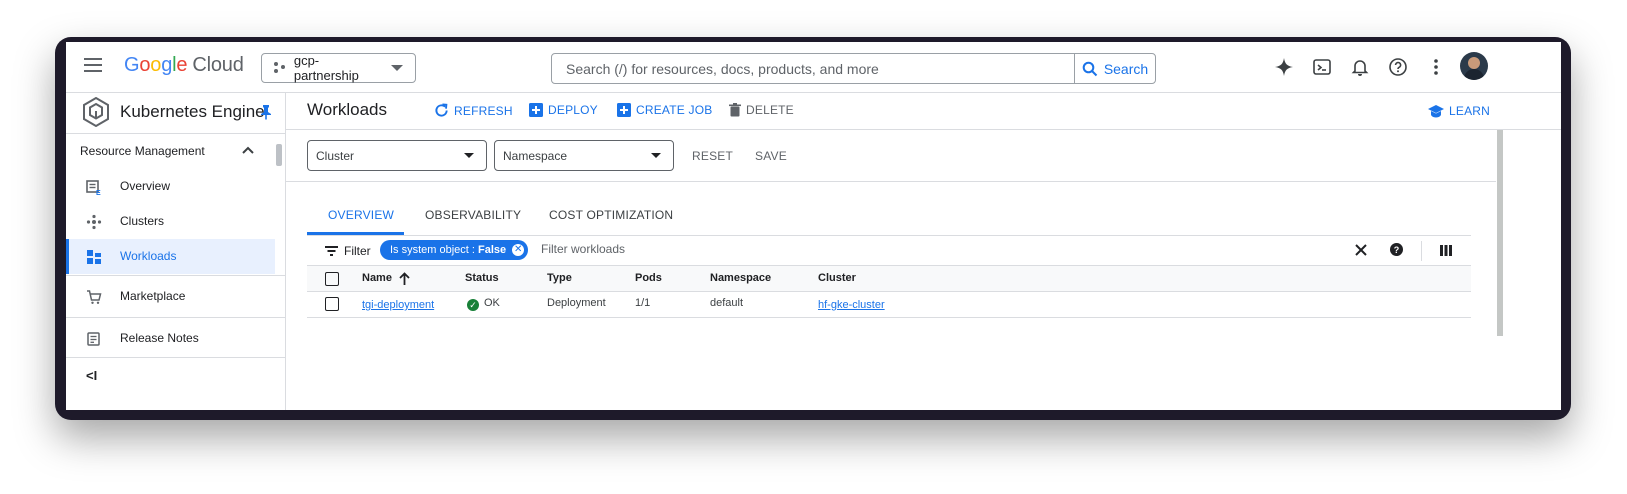  I want to click on delete-label: DELETE, so click(770, 110).